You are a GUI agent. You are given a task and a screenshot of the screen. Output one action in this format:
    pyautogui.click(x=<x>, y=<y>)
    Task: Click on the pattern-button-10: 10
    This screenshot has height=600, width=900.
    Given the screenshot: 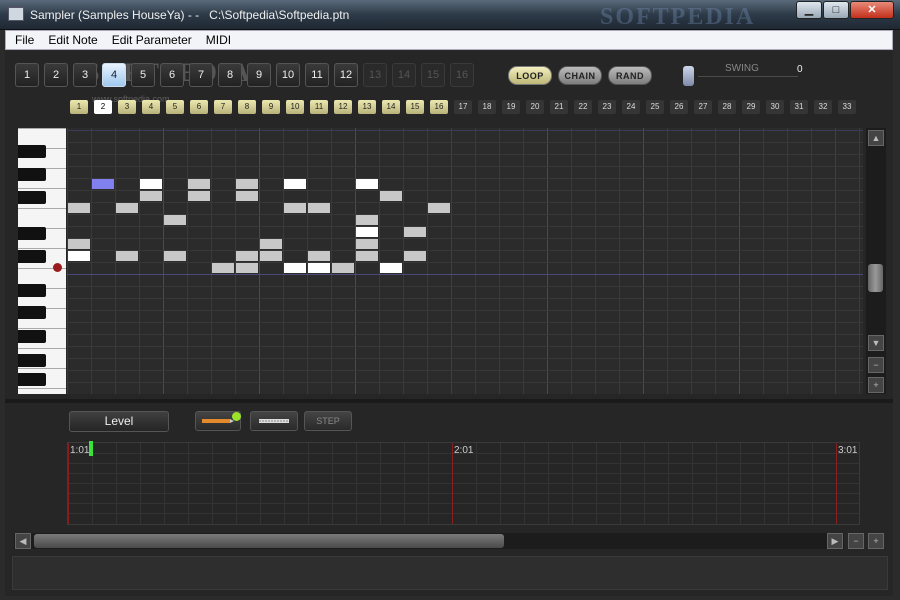 What is the action you would take?
    pyautogui.click(x=288, y=75)
    